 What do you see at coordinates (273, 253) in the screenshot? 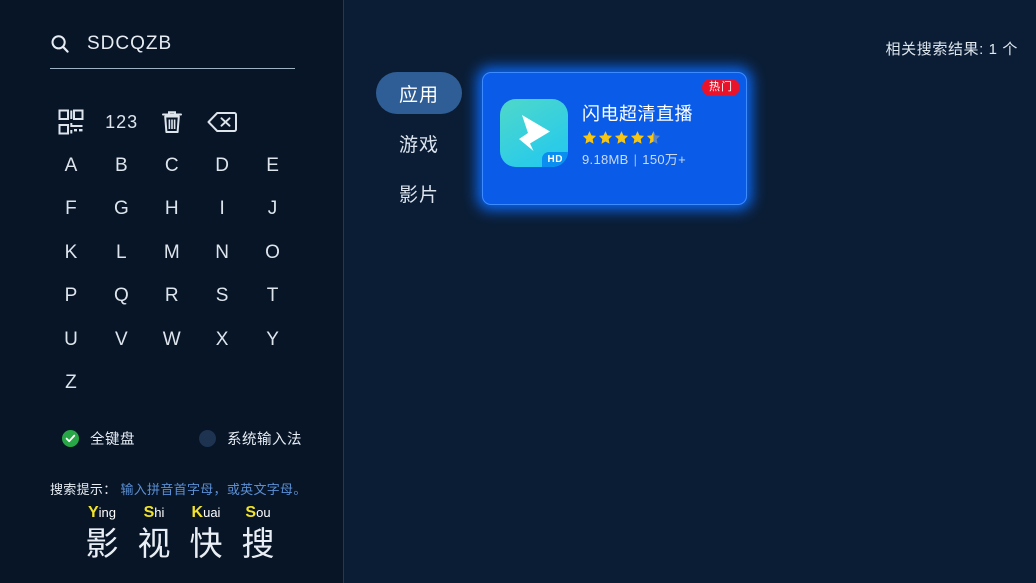
I see `key-o: O` at bounding box center [273, 253].